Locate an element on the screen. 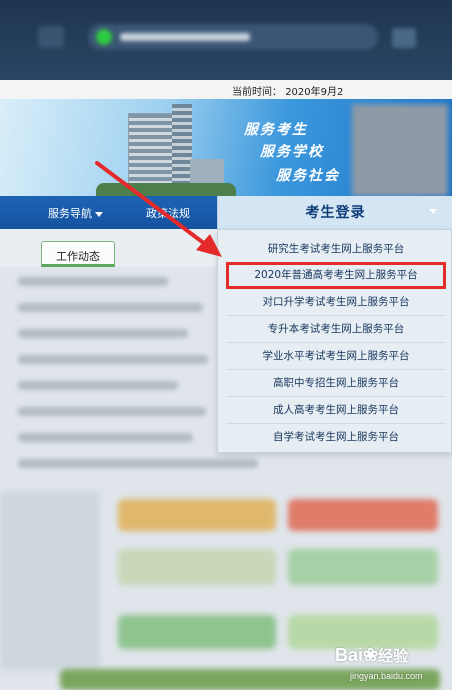 This screenshot has height=690, width=452. site-icon is located at coordinates (104, 37).